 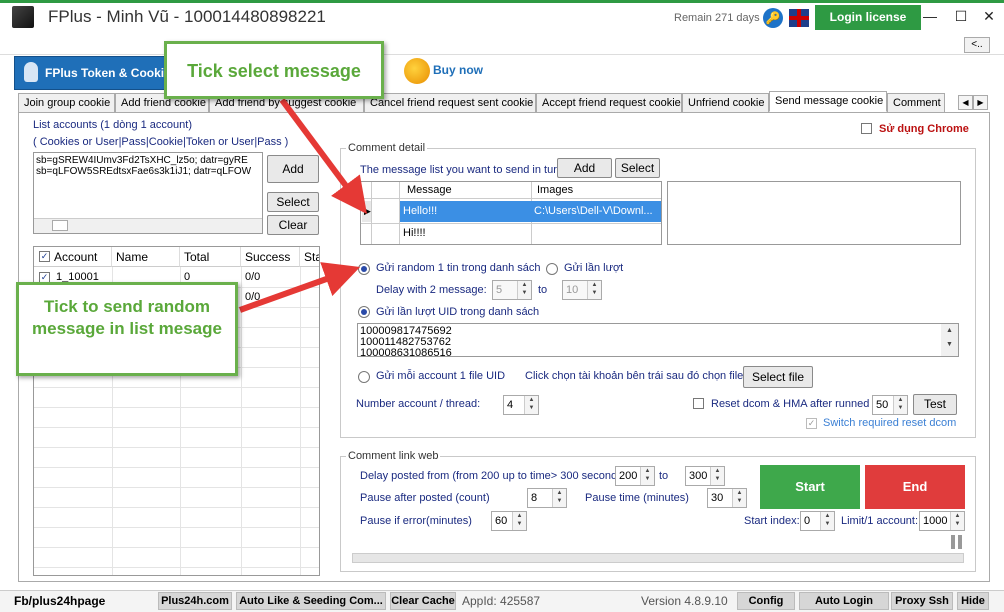 What do you see at coordinates (406, 352) in the screenshot?
I see `uid-line: 100008631086516` at bounding box center [406, 352].